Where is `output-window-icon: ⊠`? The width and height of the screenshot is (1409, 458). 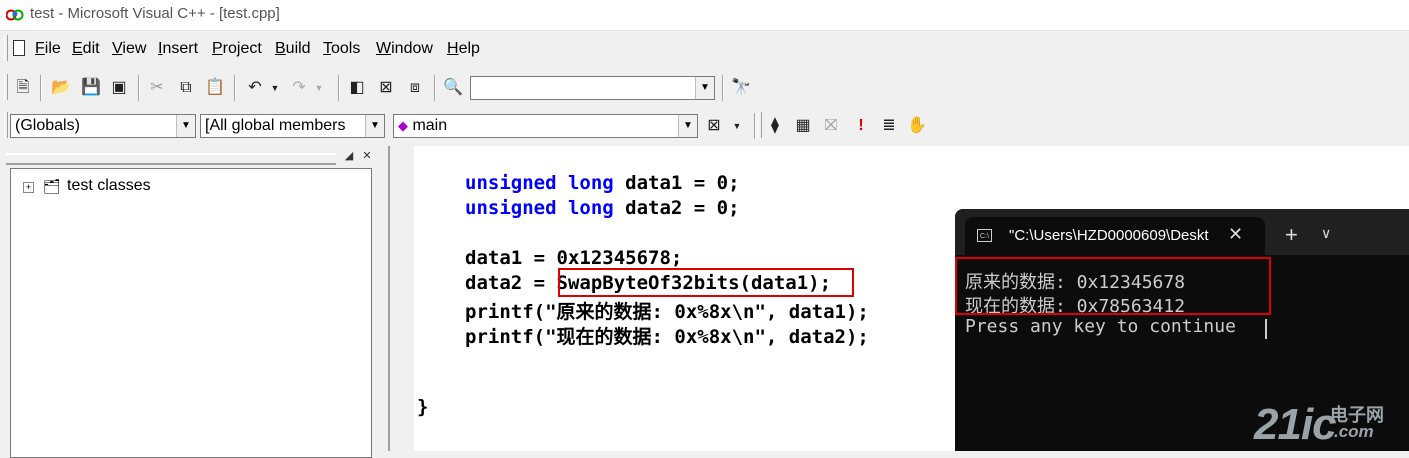
output-window-icon: ⊠ is located at coordinates (386, 88).